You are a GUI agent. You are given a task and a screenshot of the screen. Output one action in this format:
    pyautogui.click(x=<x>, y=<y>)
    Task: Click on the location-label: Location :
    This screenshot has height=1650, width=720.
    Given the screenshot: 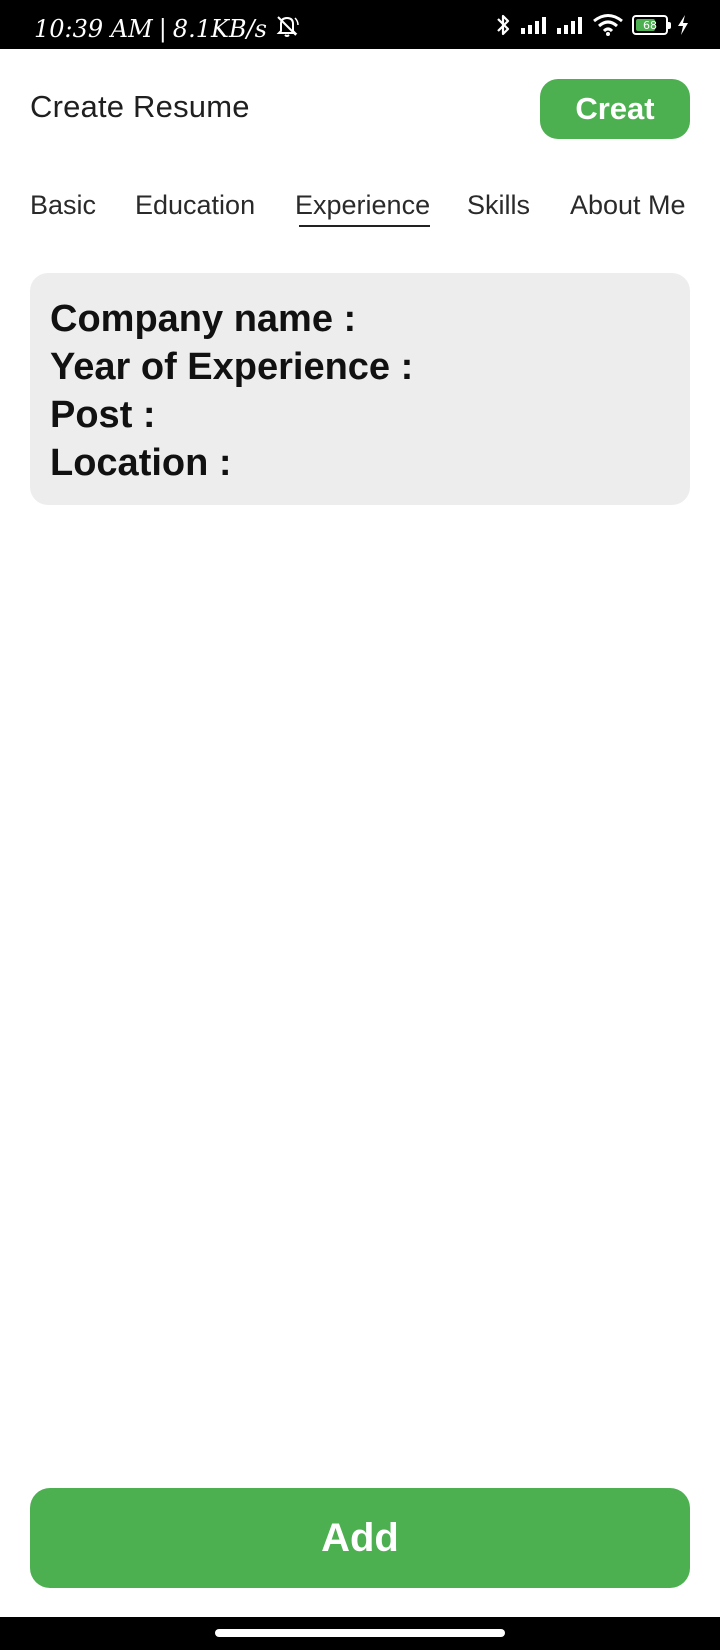 What is the action you would take?
    pyautogui.click(x=141, y=463)
    